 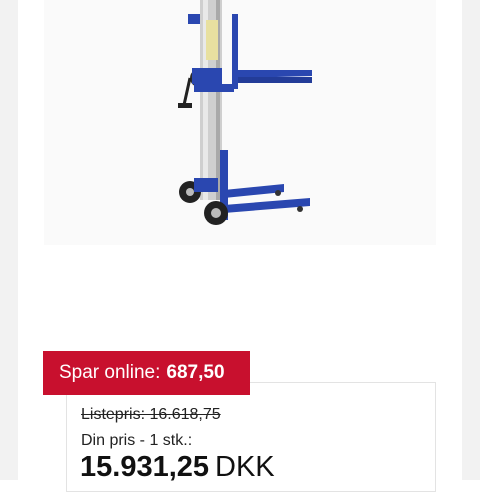 What do you see at coordinates (194, 19) in the screenshot?
I see `lift-top-bracket` at bounding box center [194, 19].